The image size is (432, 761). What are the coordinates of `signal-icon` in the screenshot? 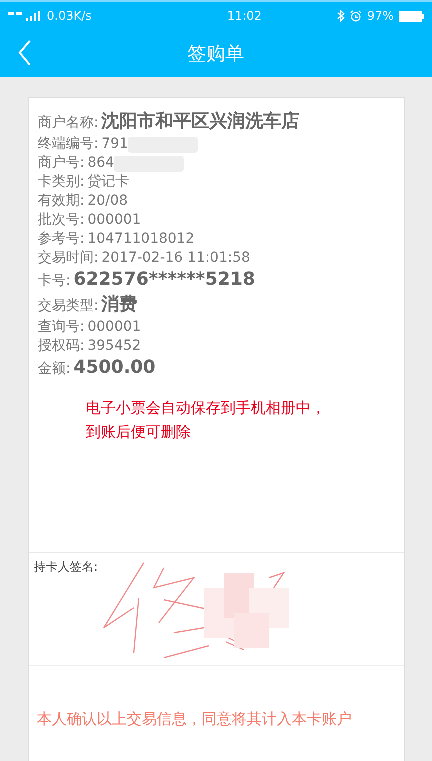 It's located at (25, 16).